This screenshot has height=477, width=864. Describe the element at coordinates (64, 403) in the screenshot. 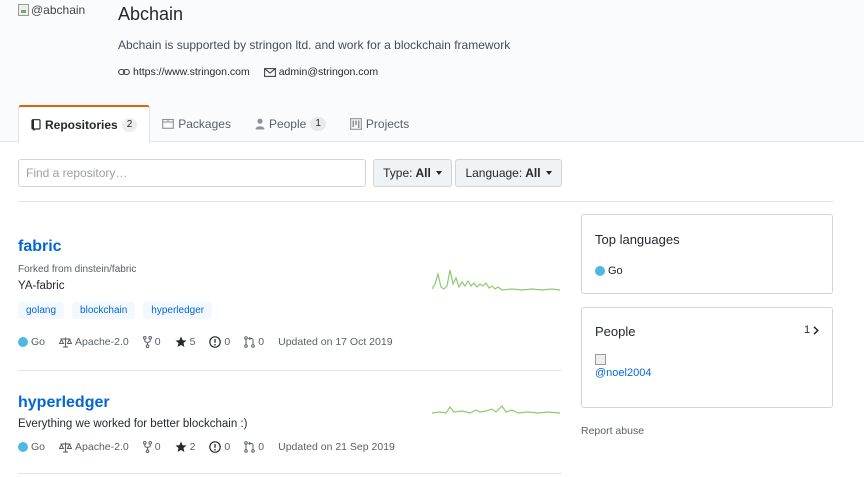

I see `repo-link-hyperledger: hyperledger` at that location.